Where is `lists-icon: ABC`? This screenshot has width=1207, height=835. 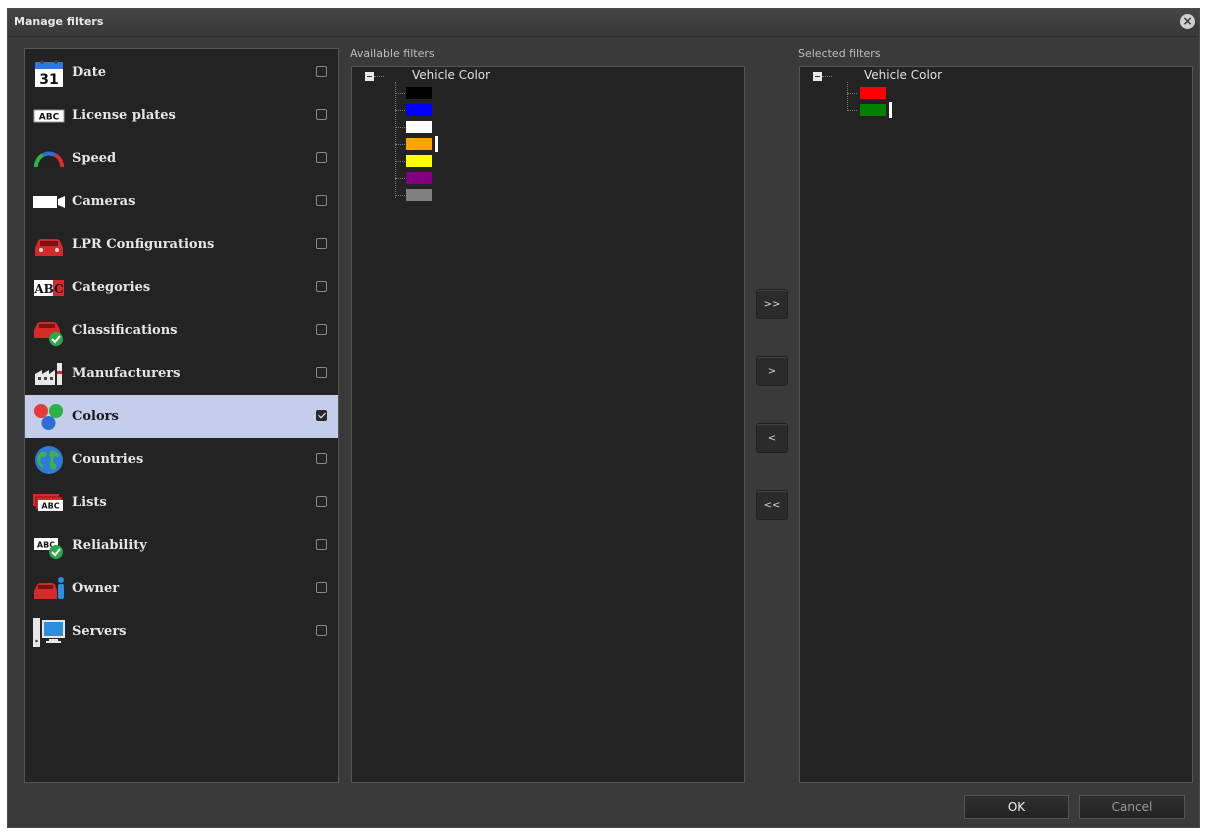
lists-icon: ABC is located at coordinates (49, 503).